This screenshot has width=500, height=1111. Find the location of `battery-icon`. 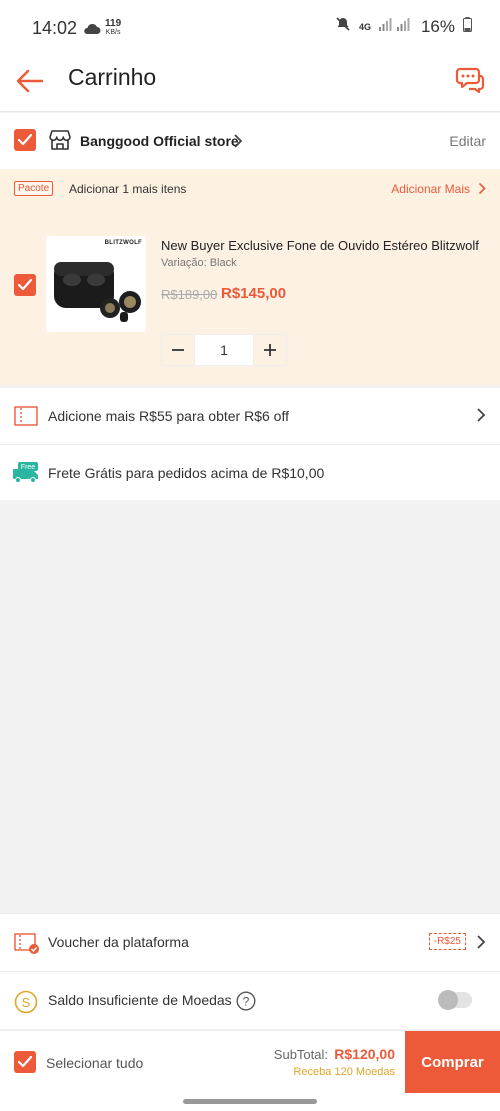

battery-icon is located at coordinates (467, 26).